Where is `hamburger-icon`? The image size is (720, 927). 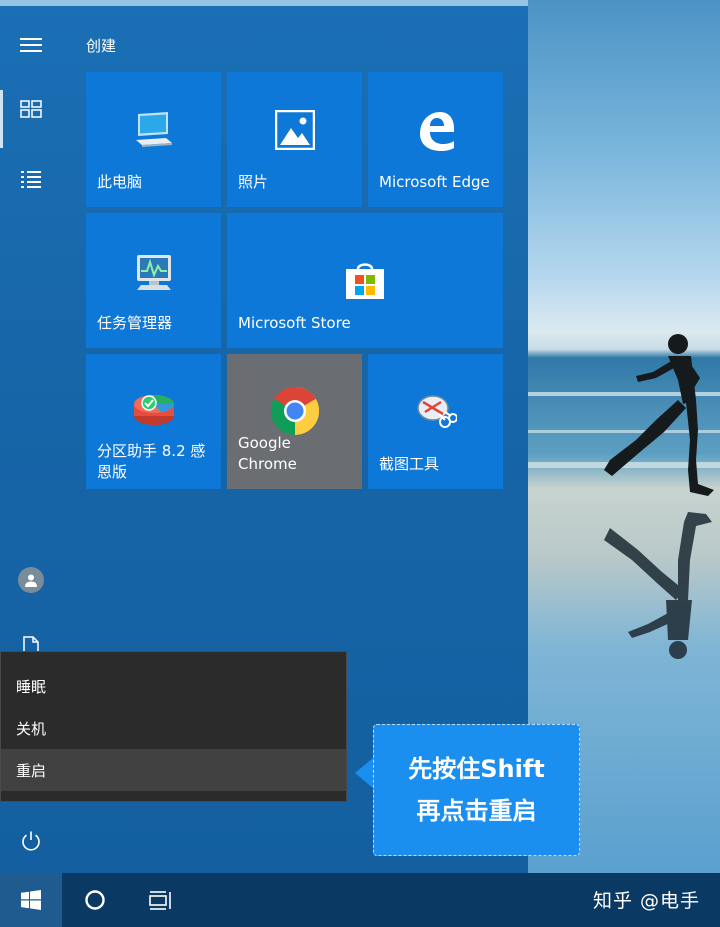
hamburger-icon is located at coordinates (31, 45).